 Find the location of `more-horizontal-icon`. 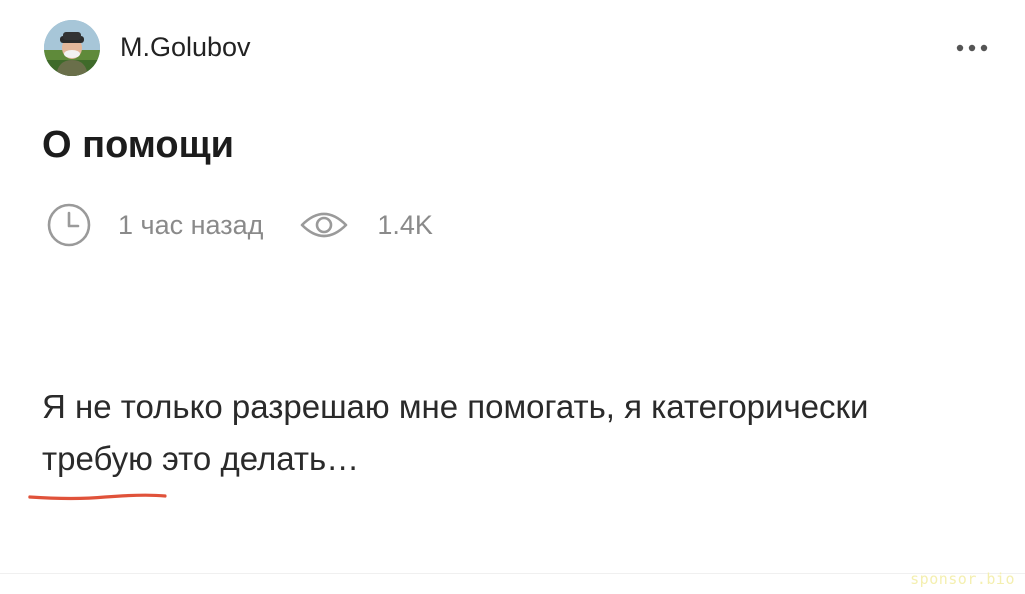

more-horizontal-icon is located at coordinates (972, 48).